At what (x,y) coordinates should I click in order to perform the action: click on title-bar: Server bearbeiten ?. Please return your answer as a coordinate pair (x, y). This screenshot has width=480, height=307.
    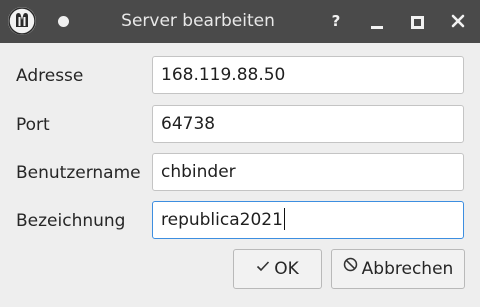
    Looking at the image, I should click on (240, 21).